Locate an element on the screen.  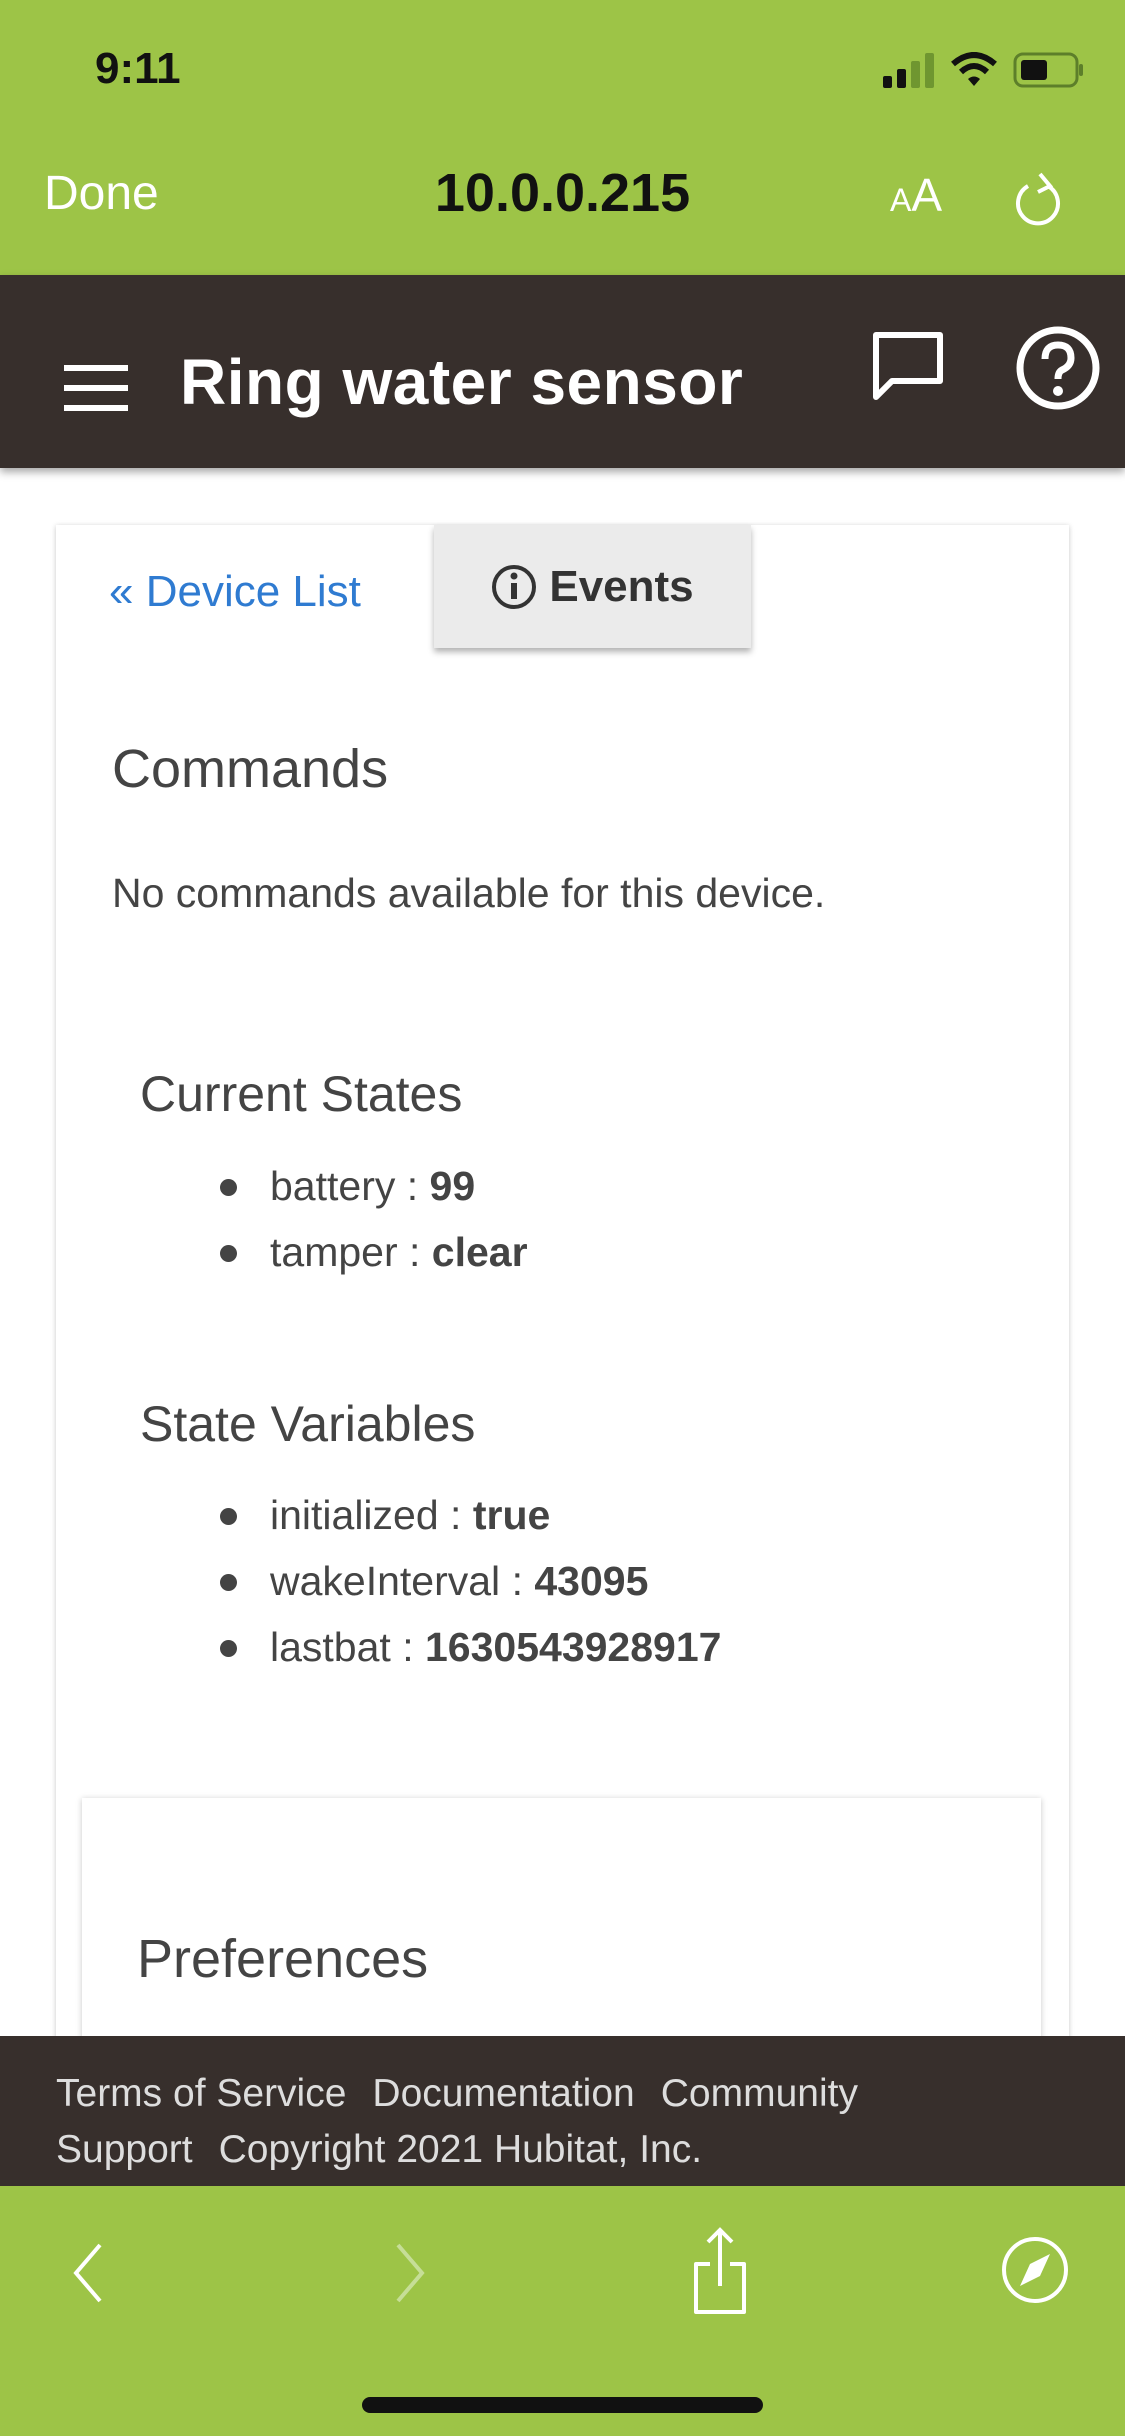
browser-top-bar: 9:11 Done 10.0.0.215 AA is located at coordinates (562, 137).